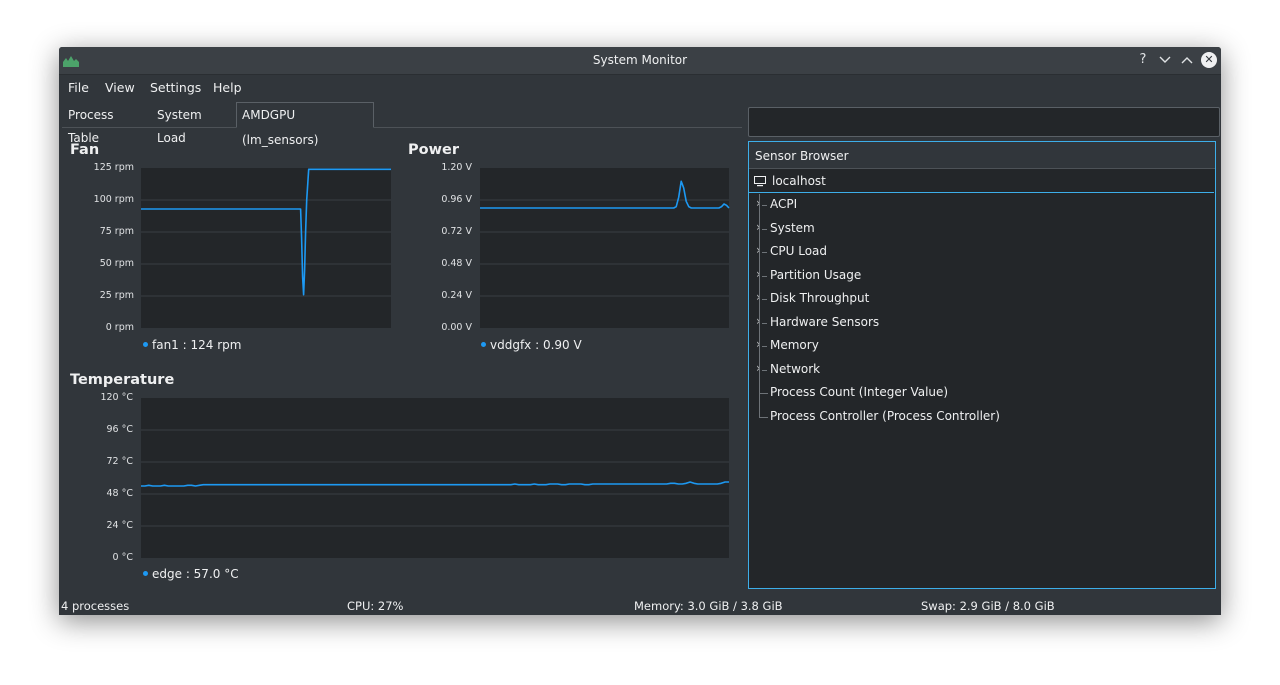 This screenshot has height=685, width=1280. Describe the element at coordinates (605, 194) in the screenshot. I see `power-series-vddgfx` at that location.